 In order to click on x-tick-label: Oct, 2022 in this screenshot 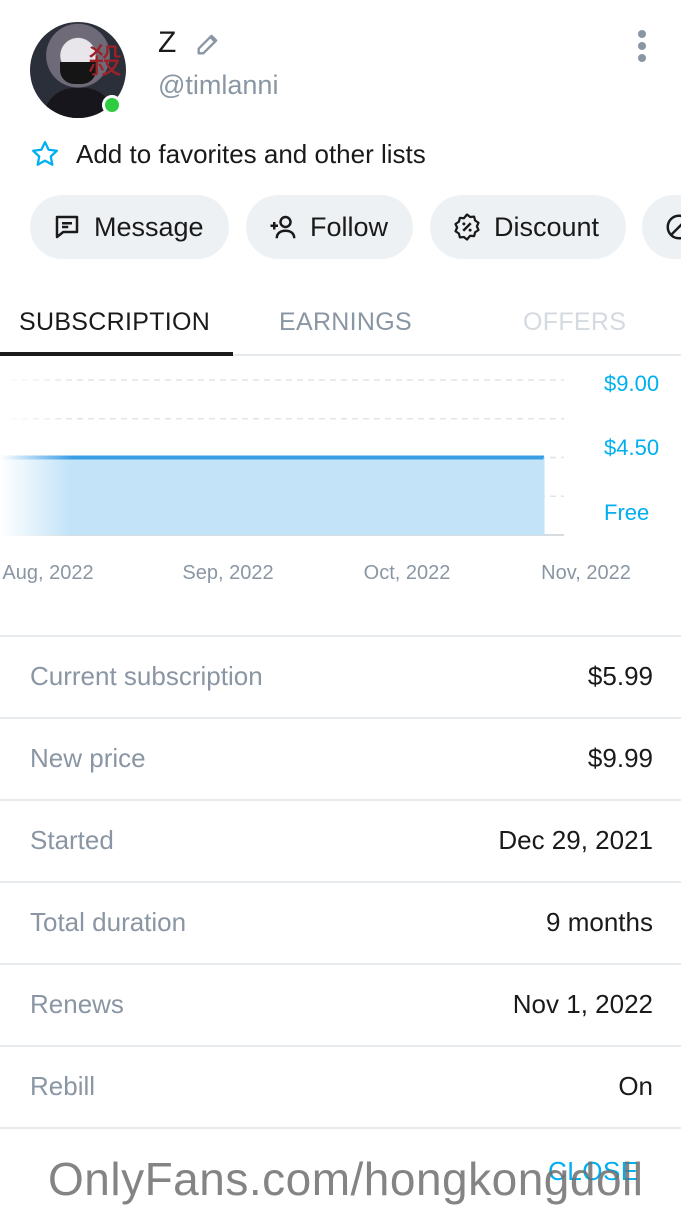, I will do `click(407, 573)`.